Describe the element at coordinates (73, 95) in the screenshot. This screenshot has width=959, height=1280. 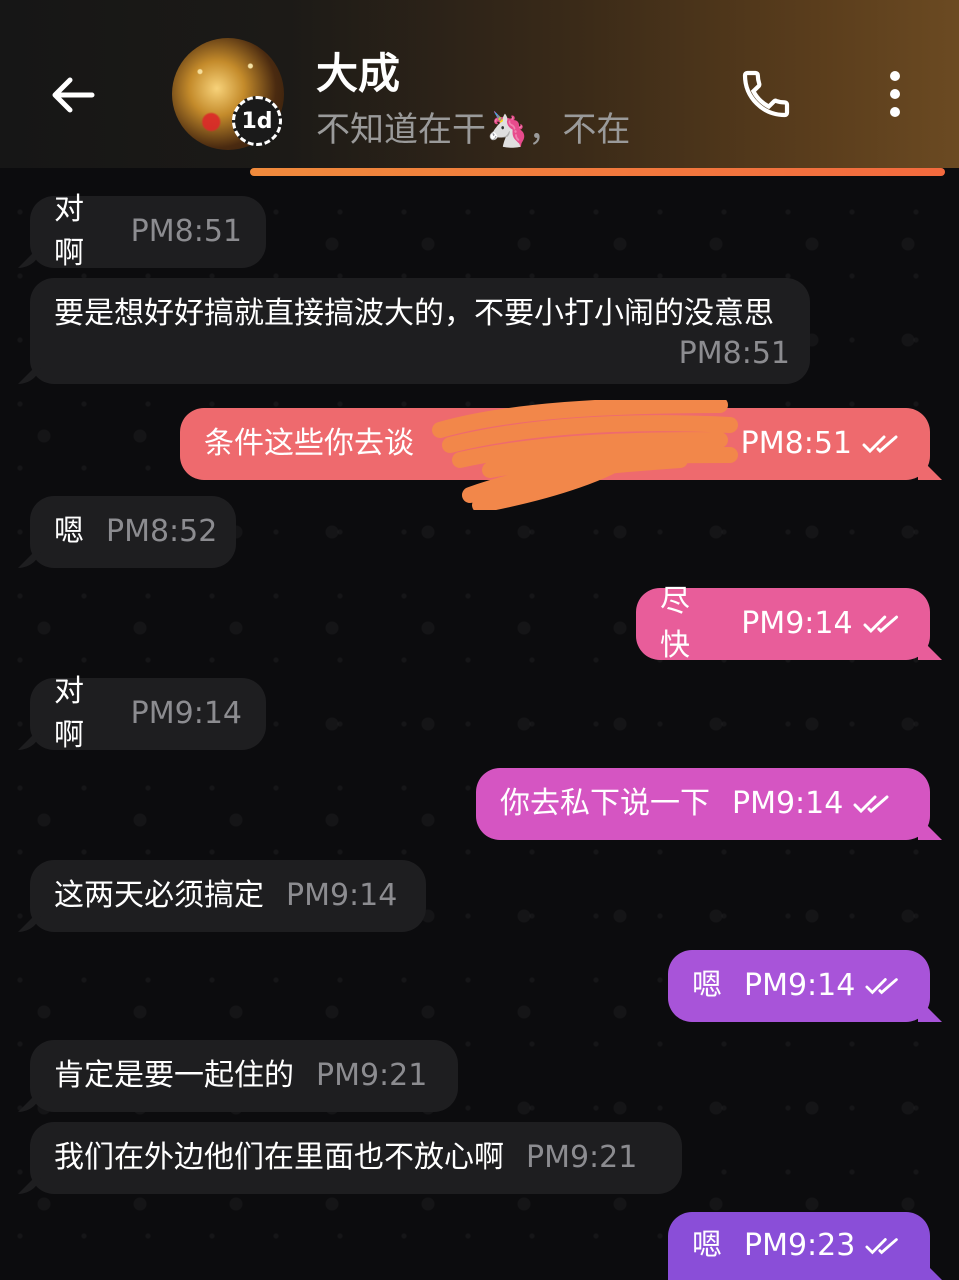
I see `back-arrow-icon` at that location.